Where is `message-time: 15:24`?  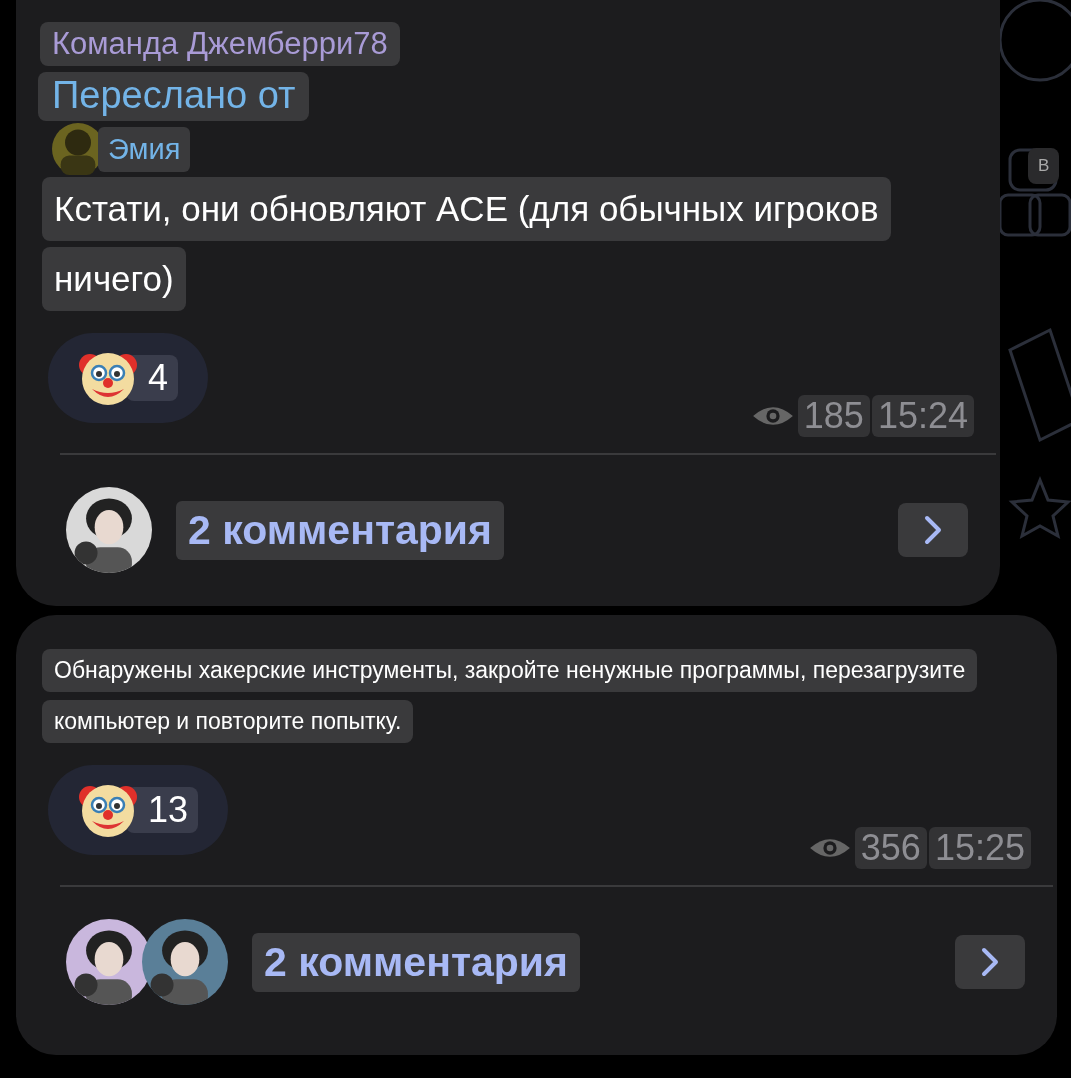
message-time: 15:24 is located at coordinates (922, 416).